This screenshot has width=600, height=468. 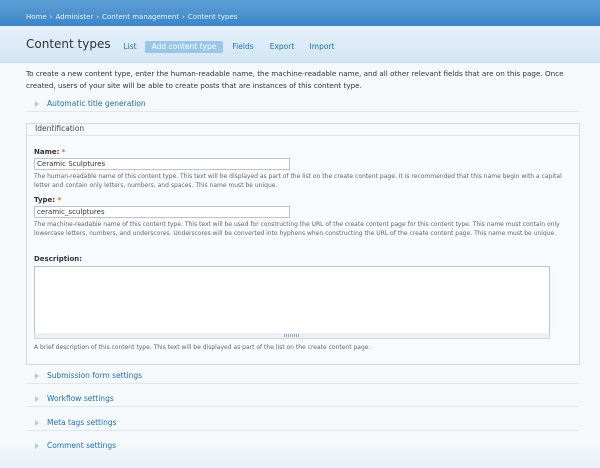 I want to click on page-title: Content types, so click(x=68, y=44).